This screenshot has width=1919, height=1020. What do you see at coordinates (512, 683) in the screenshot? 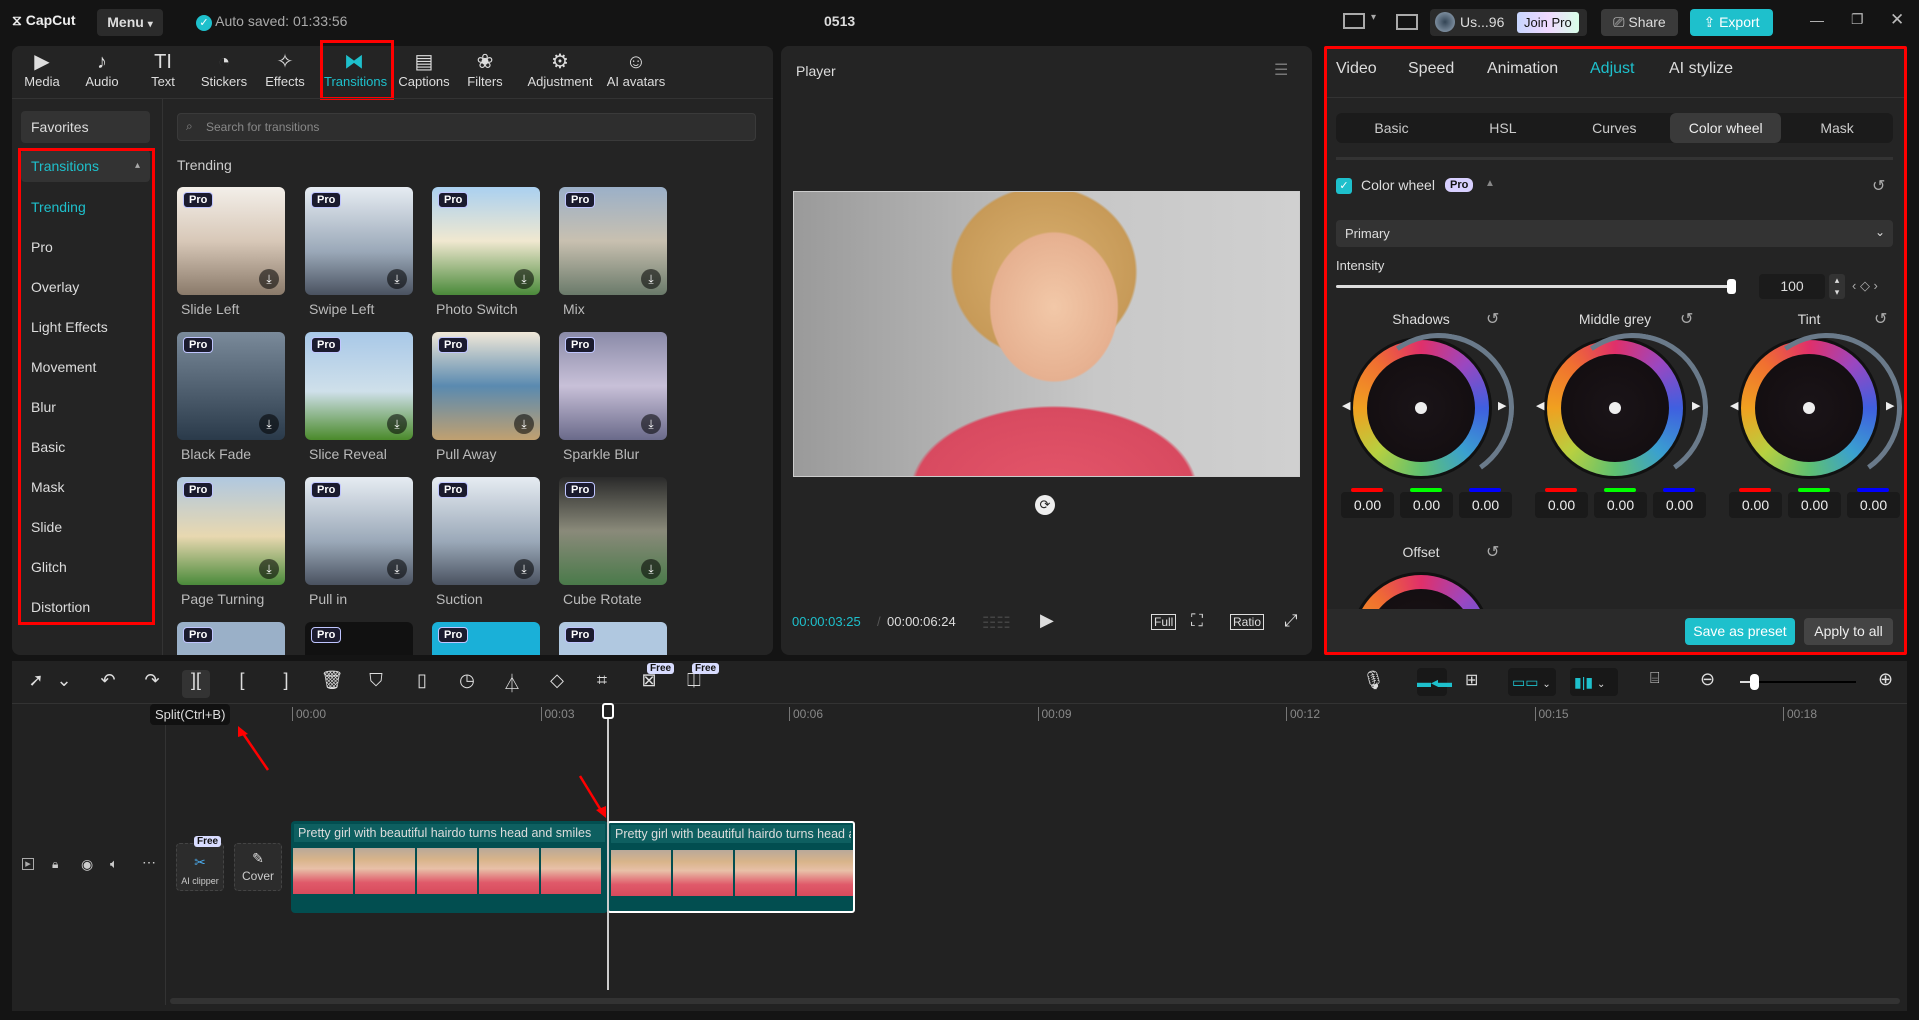
I see `mirror-icon: ⏃` at bounding box center [512, 683].